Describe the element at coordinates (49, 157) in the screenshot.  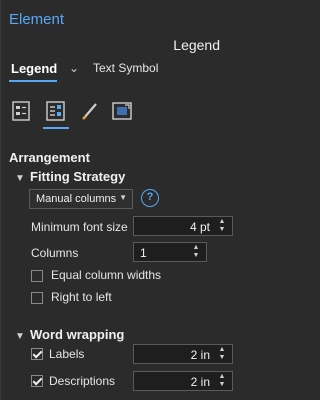
I see `arrangement-heading: Arrangement` at that location.